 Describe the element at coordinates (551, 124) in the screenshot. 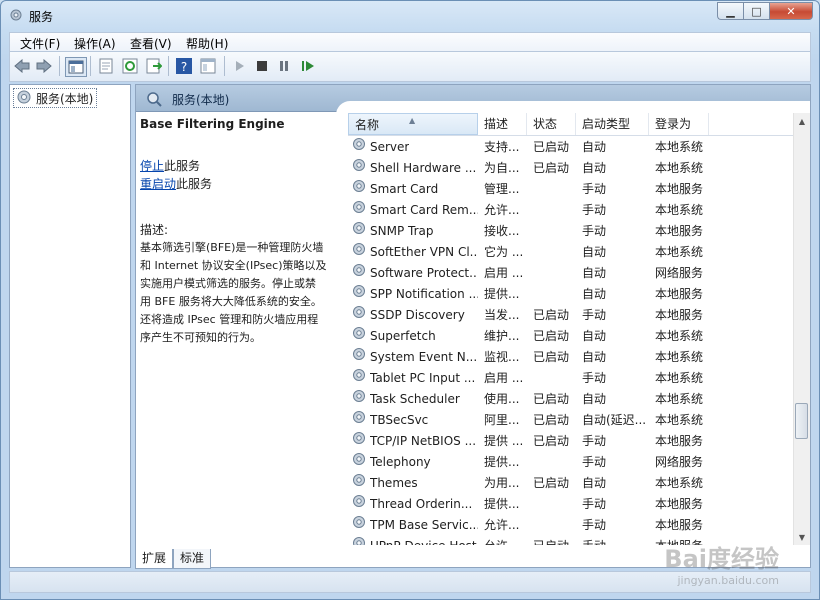

I see `column-header-status: 状态` at that location.